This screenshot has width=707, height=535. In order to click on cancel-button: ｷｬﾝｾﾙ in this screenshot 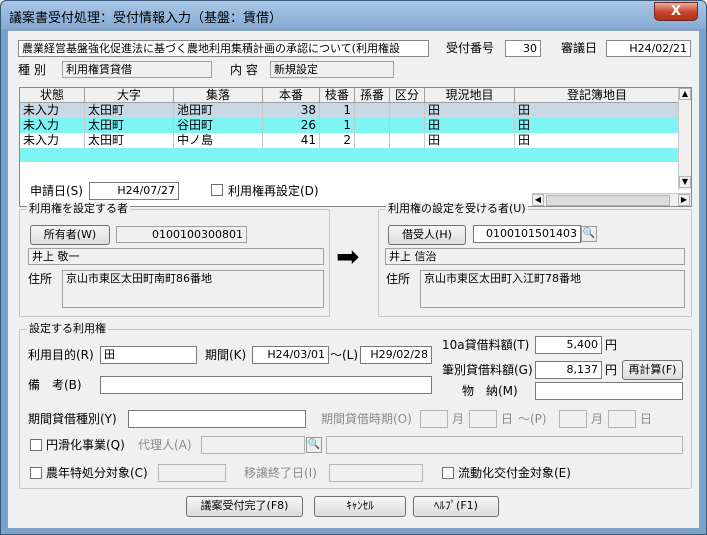, I will do `click(360, 506)`.